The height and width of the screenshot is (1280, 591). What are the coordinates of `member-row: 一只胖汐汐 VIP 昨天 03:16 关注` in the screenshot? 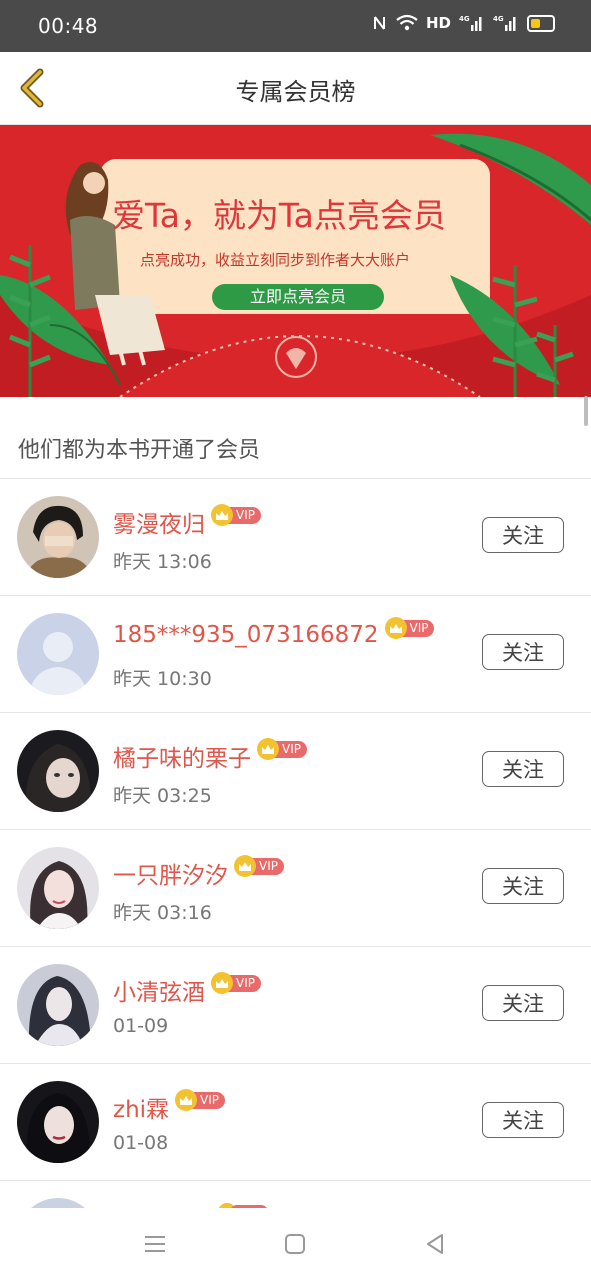 It's located at (295, 888).